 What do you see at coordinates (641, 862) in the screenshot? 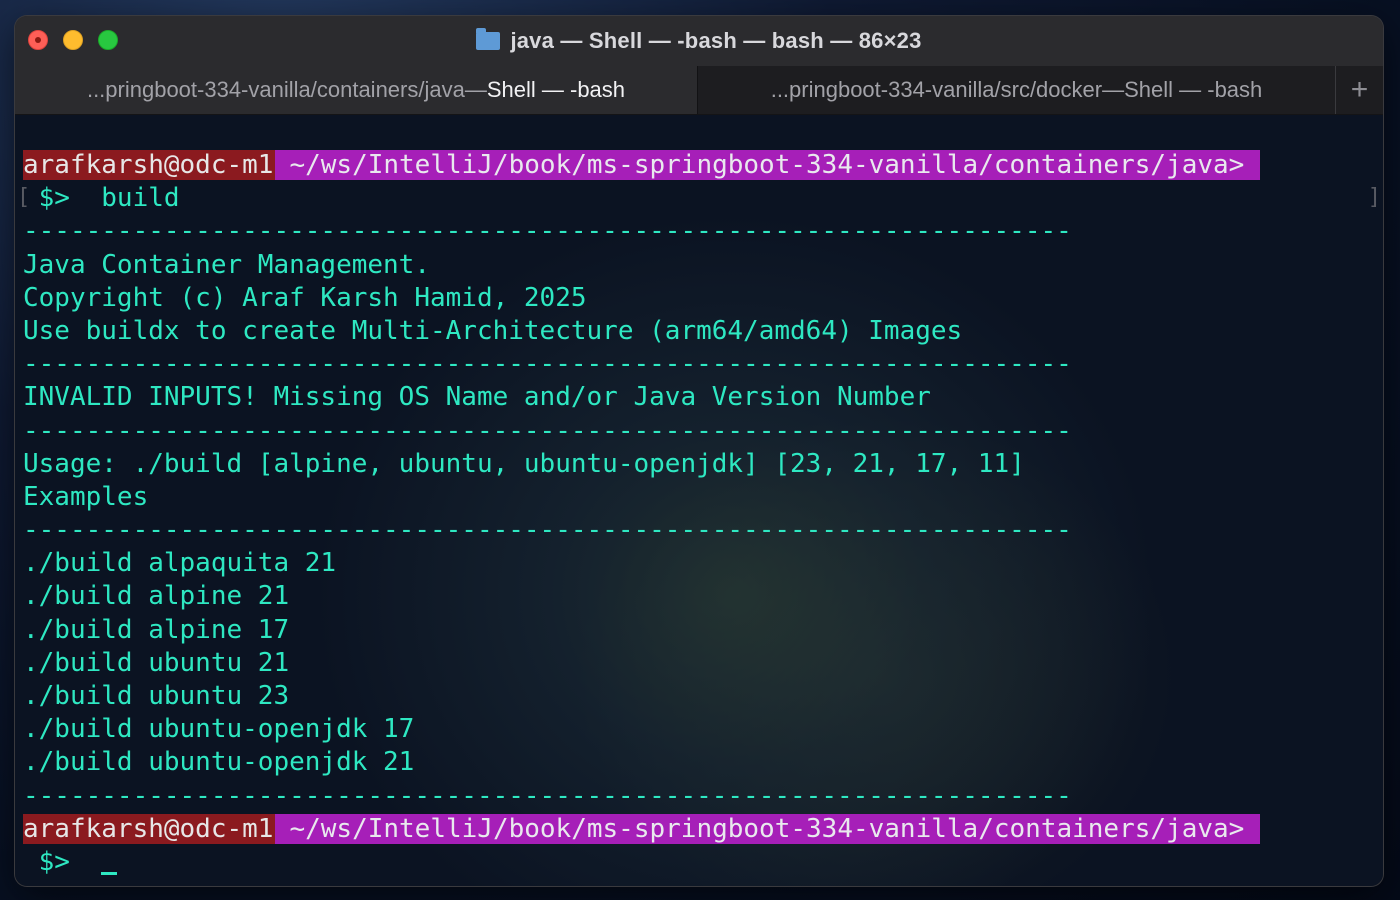
I see `command-line: $>` at bounding box center [641, 862].